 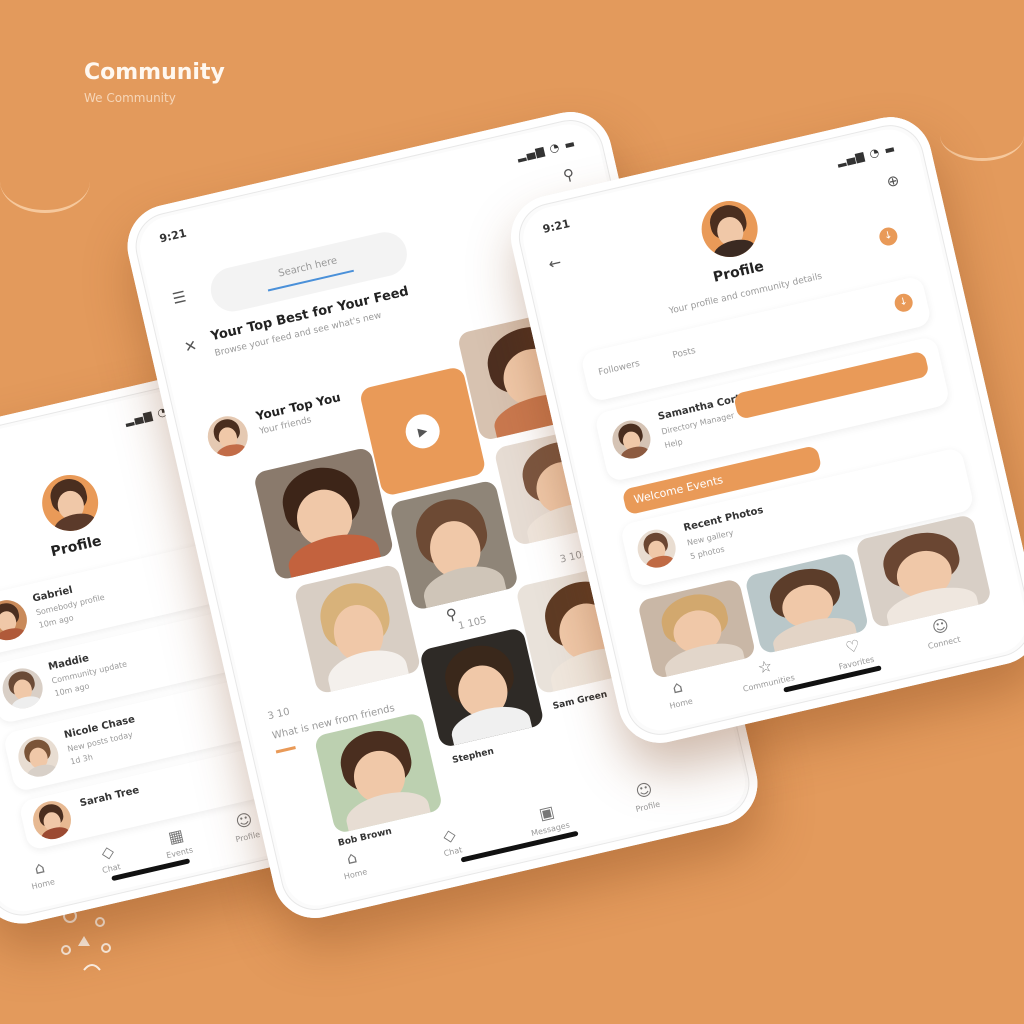 What do you see at coordinates (81, 759) in the screenshot?
I see `list-item-meta: 1d 3h` at bounding box center [81, 759].